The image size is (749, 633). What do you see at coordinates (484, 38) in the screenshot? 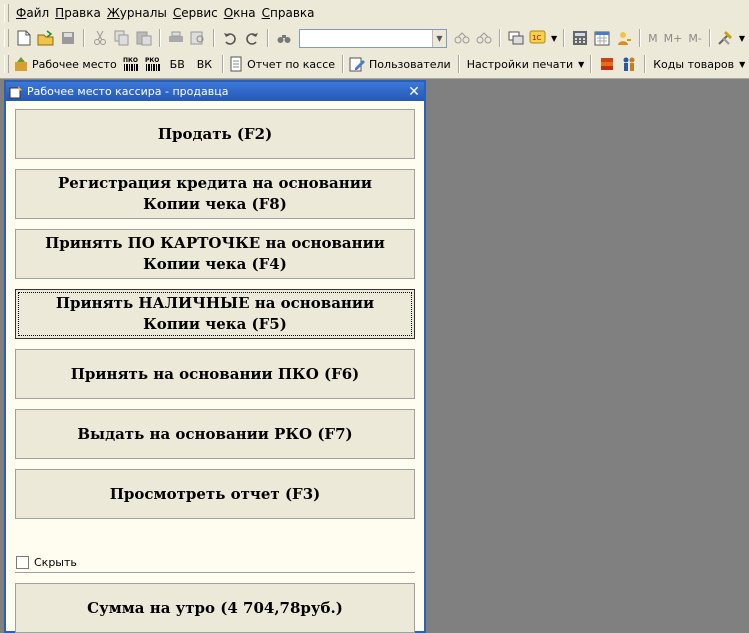
I see `find-prev-icon` at bounding box center [484, 38].